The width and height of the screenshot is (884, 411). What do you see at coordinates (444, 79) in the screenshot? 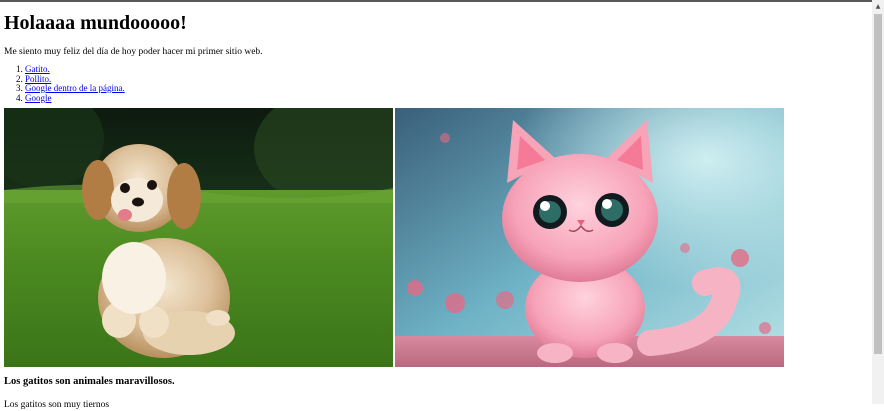
I see `list-item: Pollito.` at bounding box center [444, 79].